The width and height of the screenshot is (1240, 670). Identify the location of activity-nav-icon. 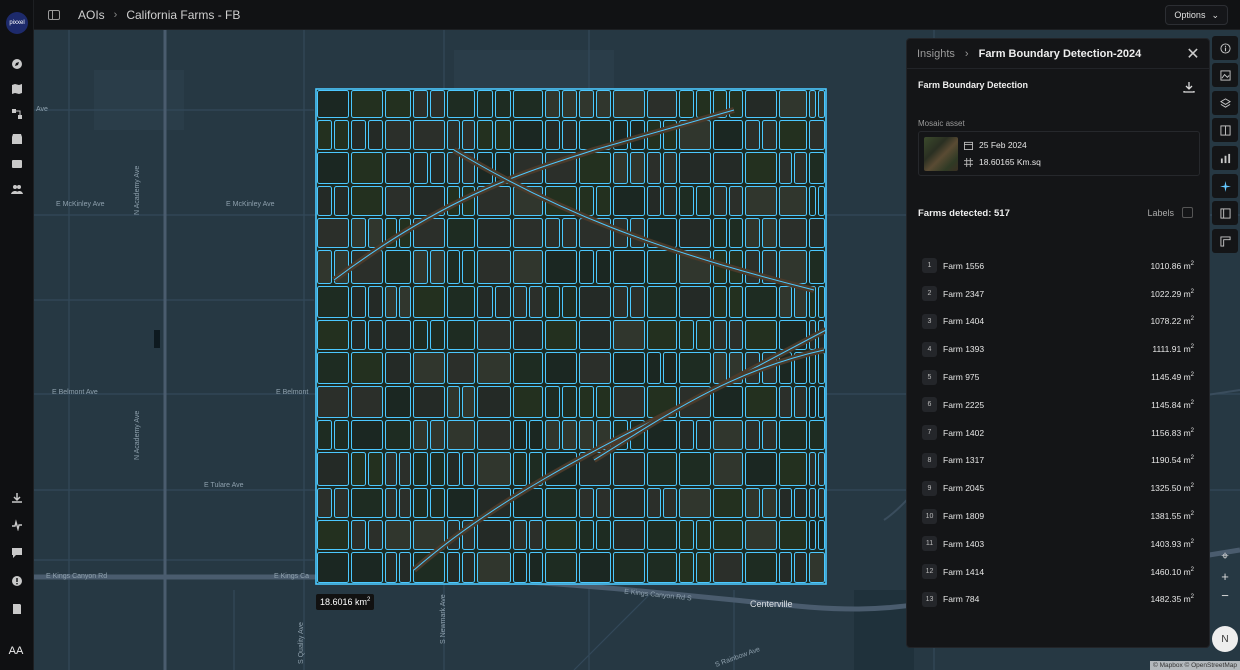
(17, 525).